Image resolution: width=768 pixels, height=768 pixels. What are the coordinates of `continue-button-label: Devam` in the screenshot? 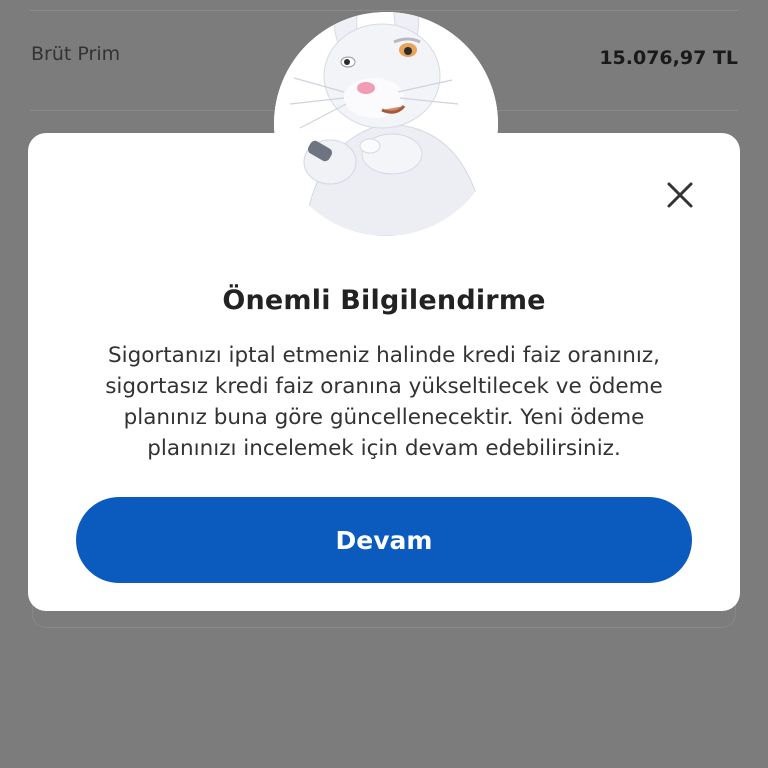 It's located at (384, 540).